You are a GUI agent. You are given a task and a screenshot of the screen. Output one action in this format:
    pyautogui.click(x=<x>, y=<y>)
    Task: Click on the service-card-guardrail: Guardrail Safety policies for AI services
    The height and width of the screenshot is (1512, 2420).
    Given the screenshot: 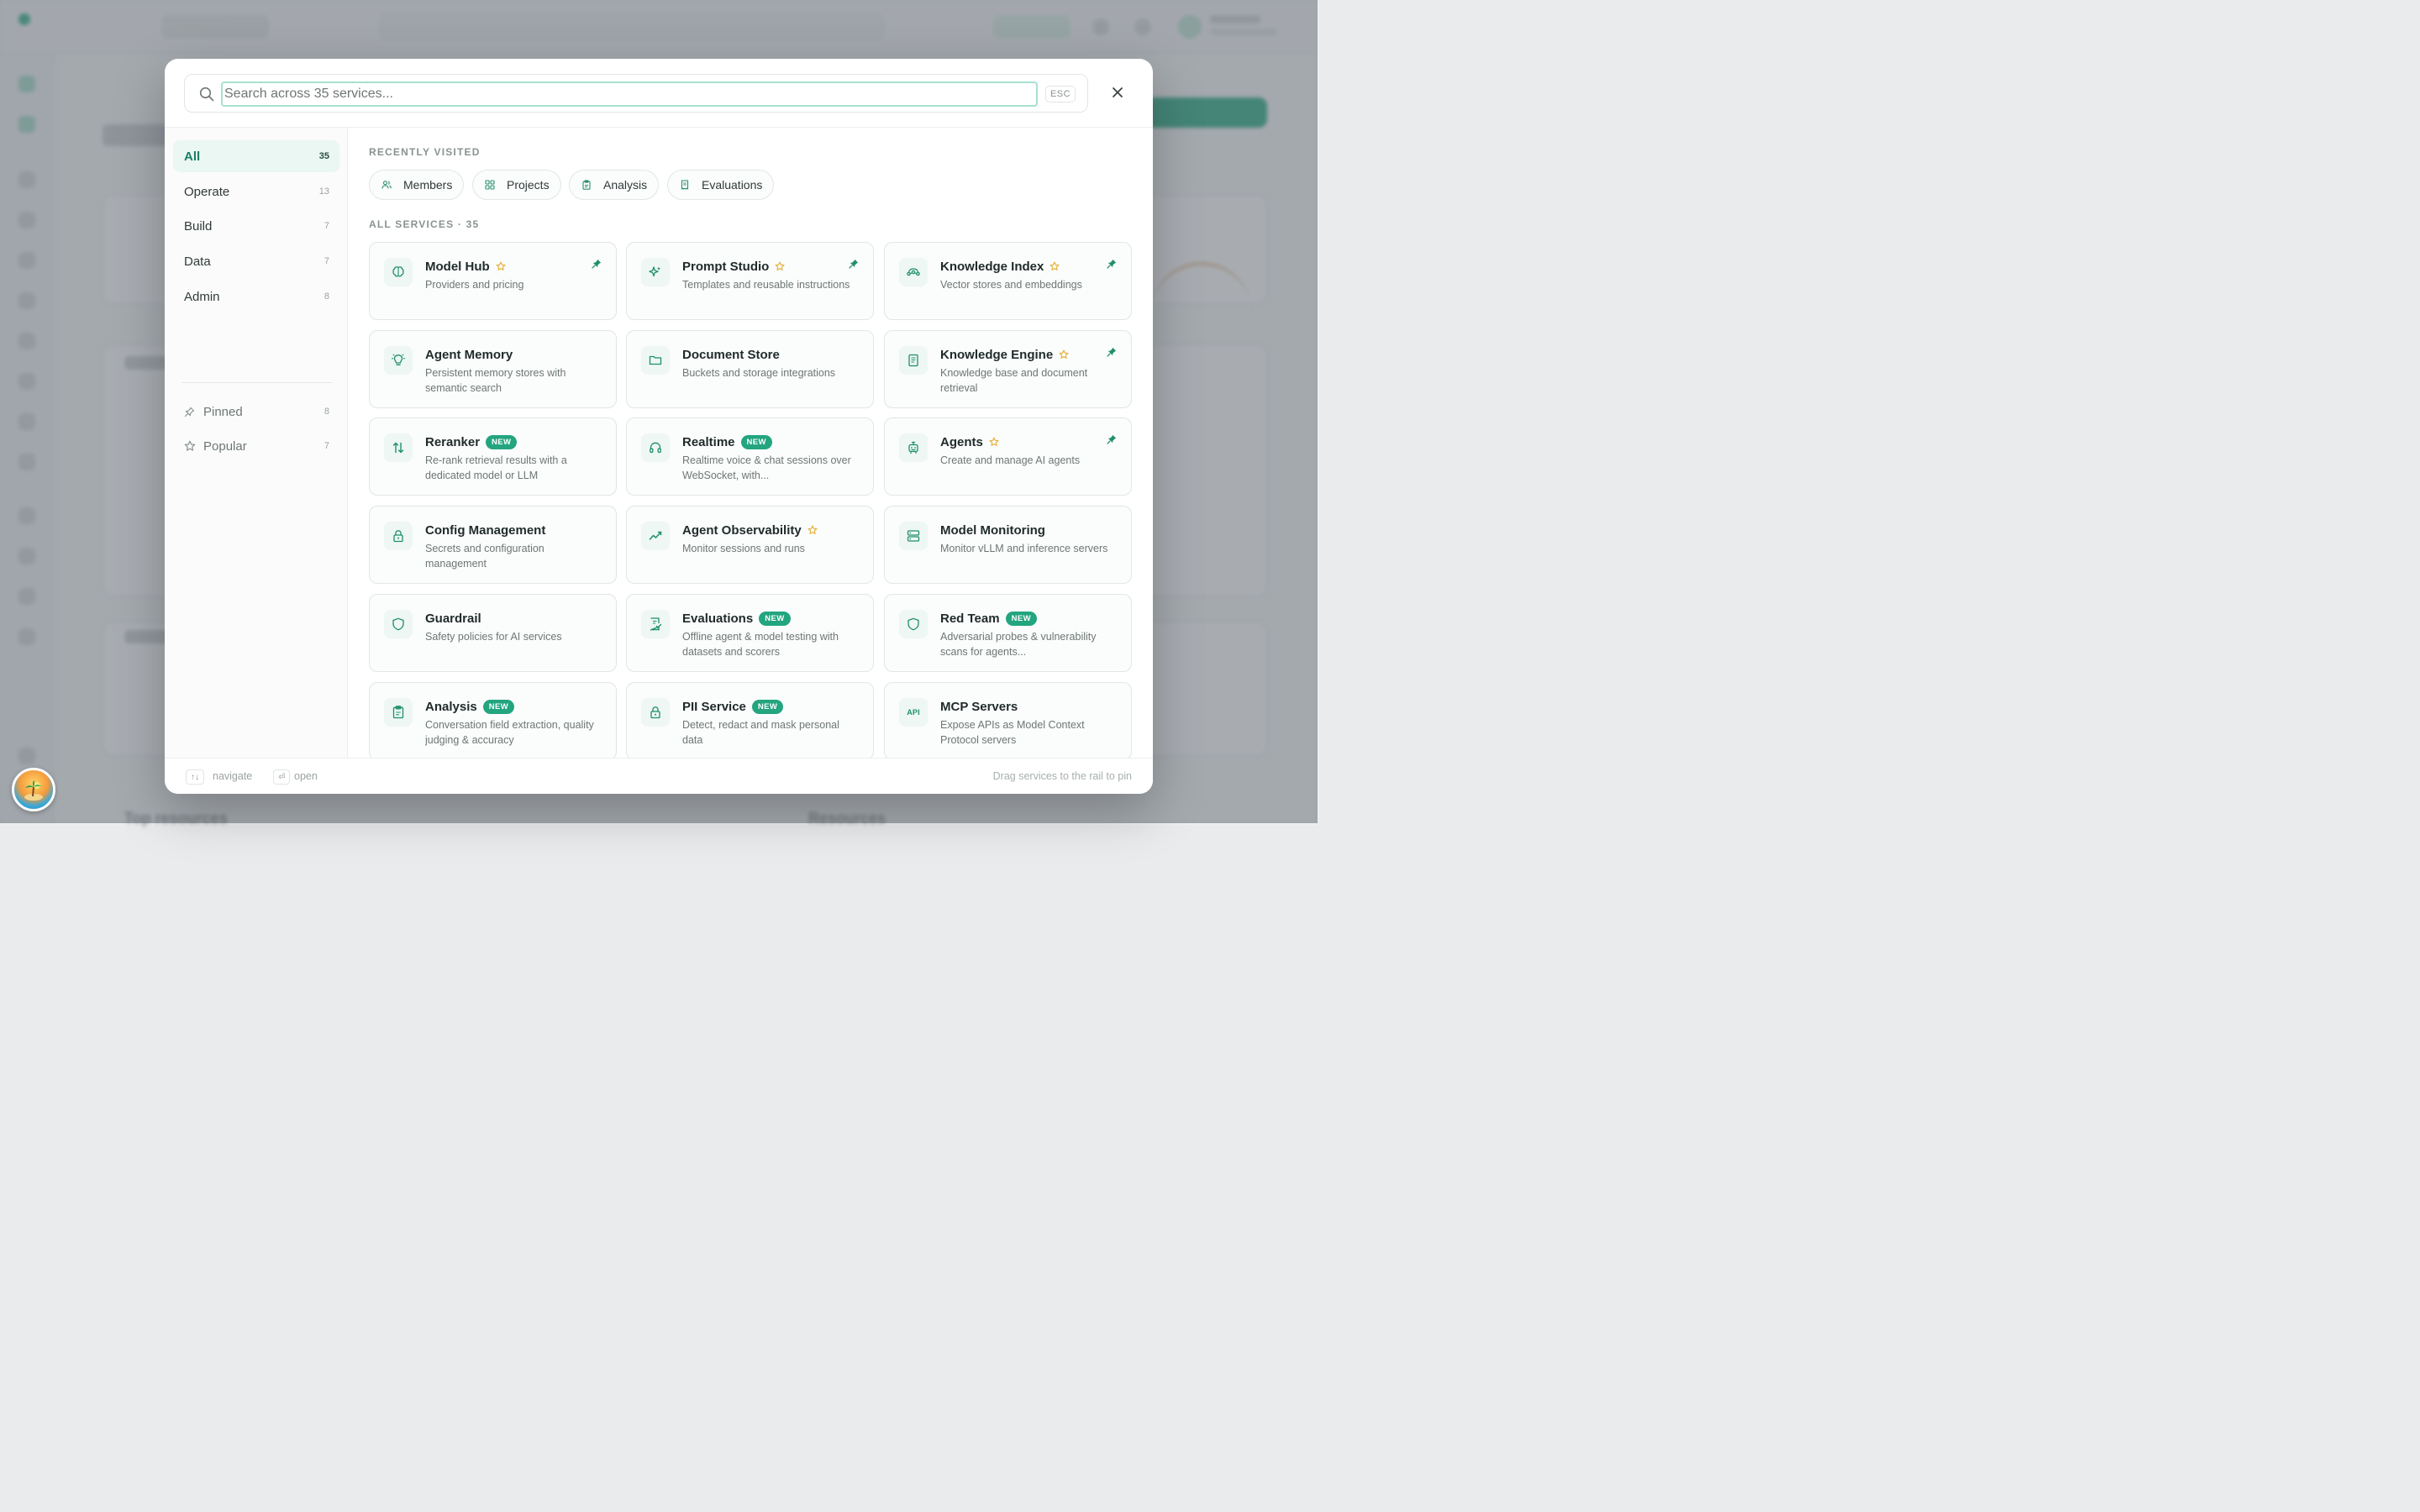 What is the action you would take?
    pyautogui.click(x=493, y=633)
    